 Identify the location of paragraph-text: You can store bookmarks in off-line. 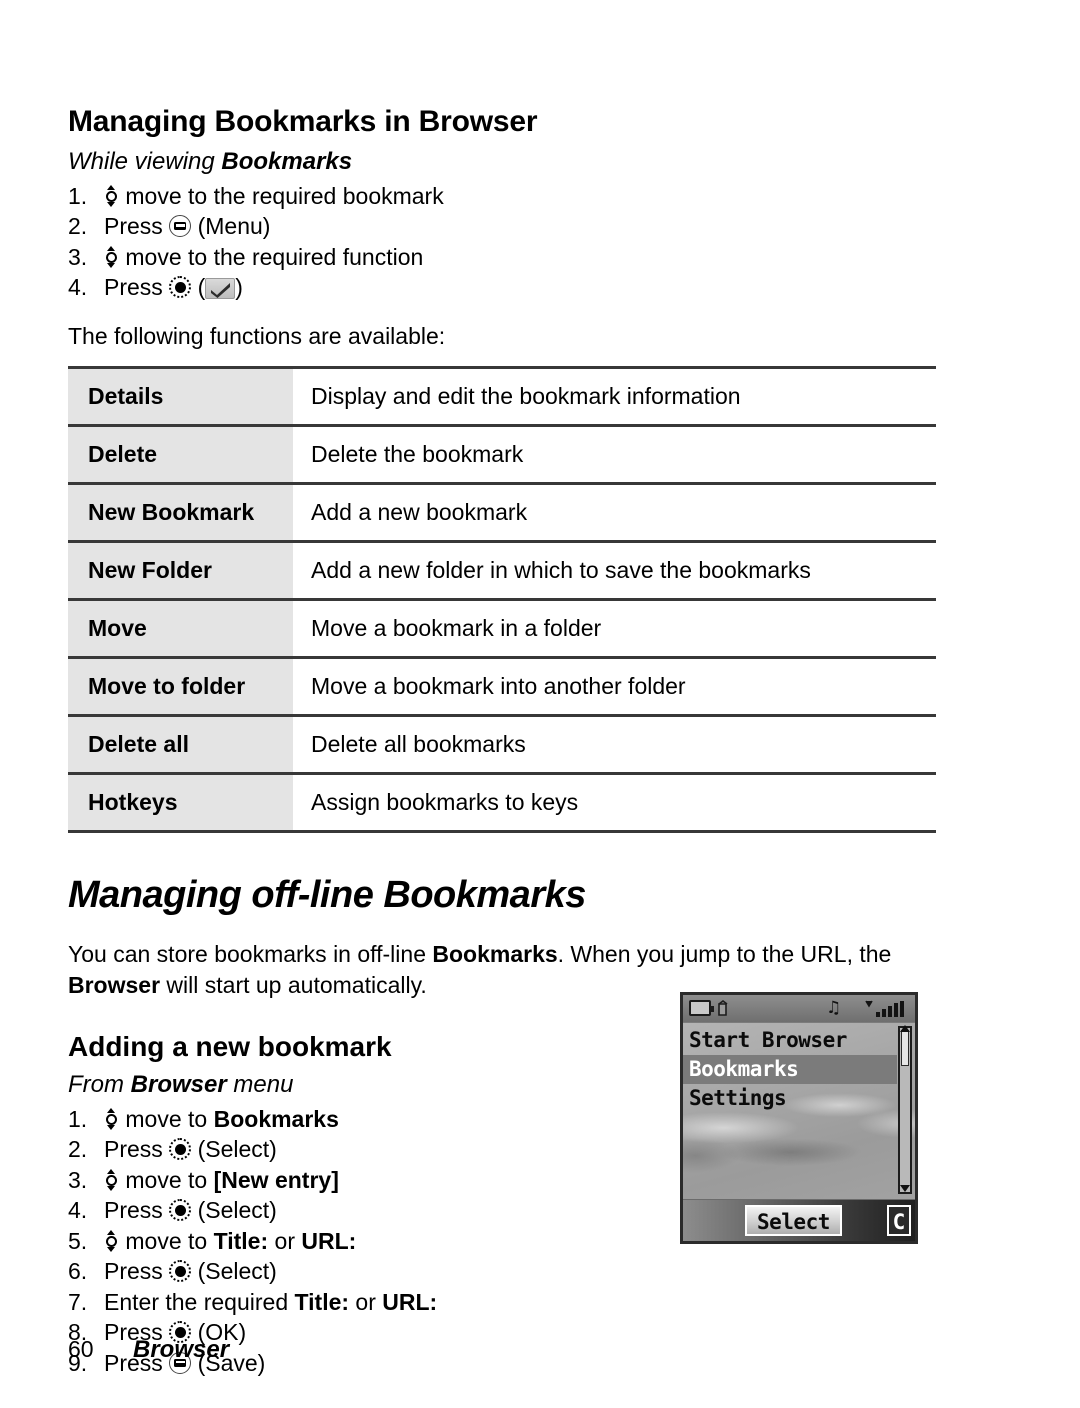
(250, 953).